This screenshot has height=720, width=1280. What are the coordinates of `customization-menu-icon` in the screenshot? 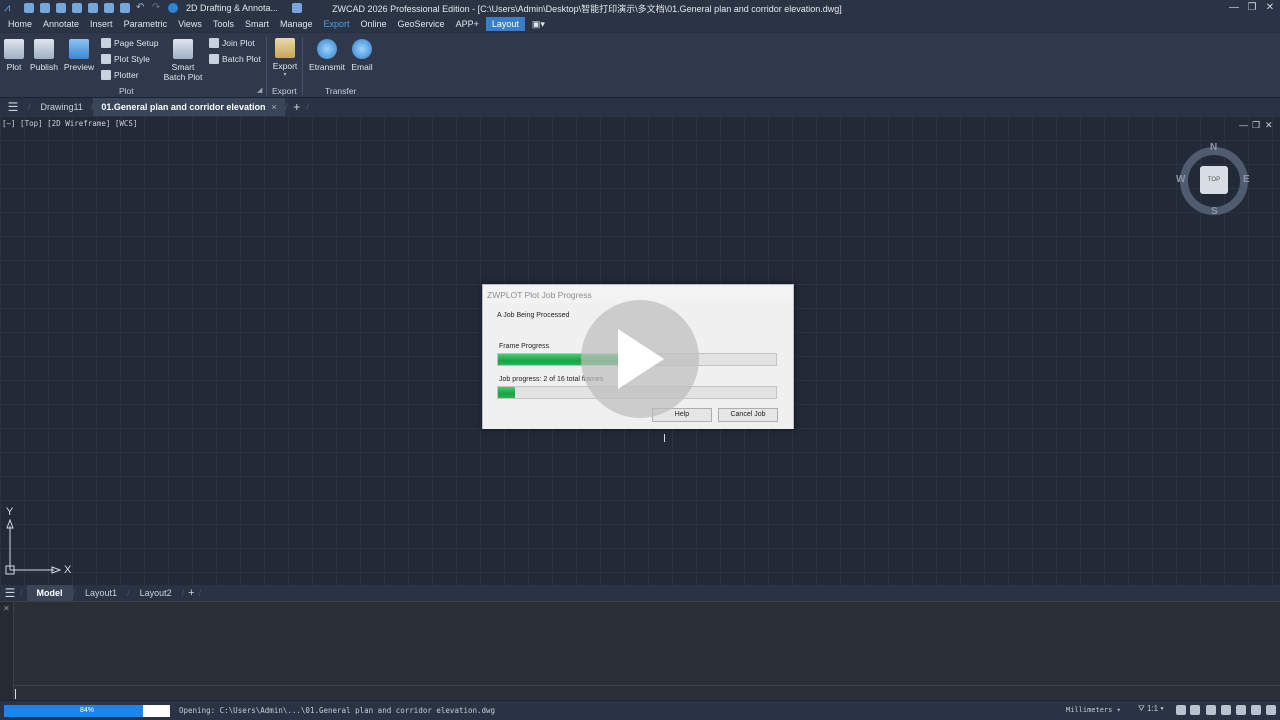 It's located at (1271, 710).